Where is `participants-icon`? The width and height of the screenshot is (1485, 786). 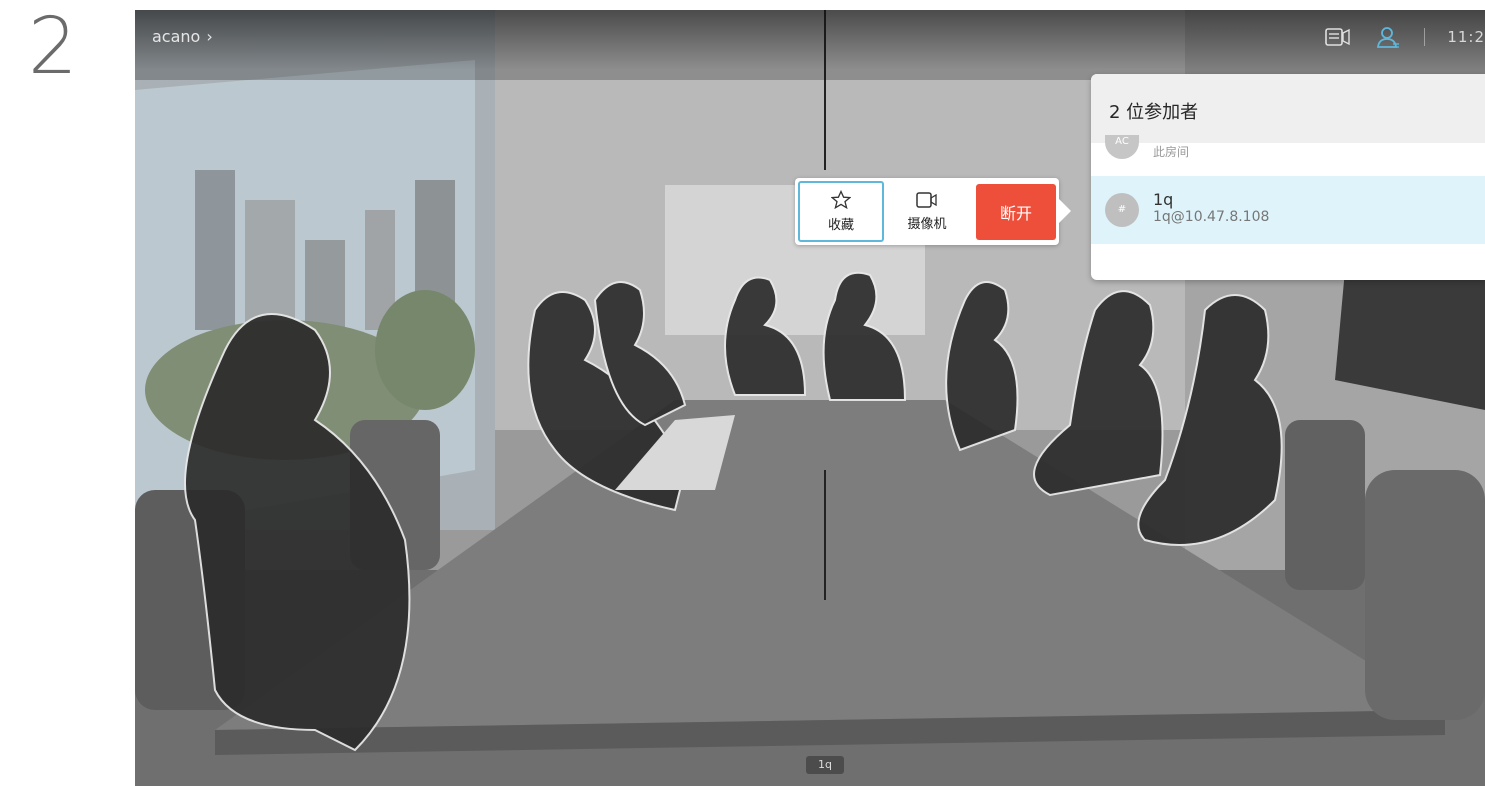 participants-icon is located at coordinates (1388, 37).